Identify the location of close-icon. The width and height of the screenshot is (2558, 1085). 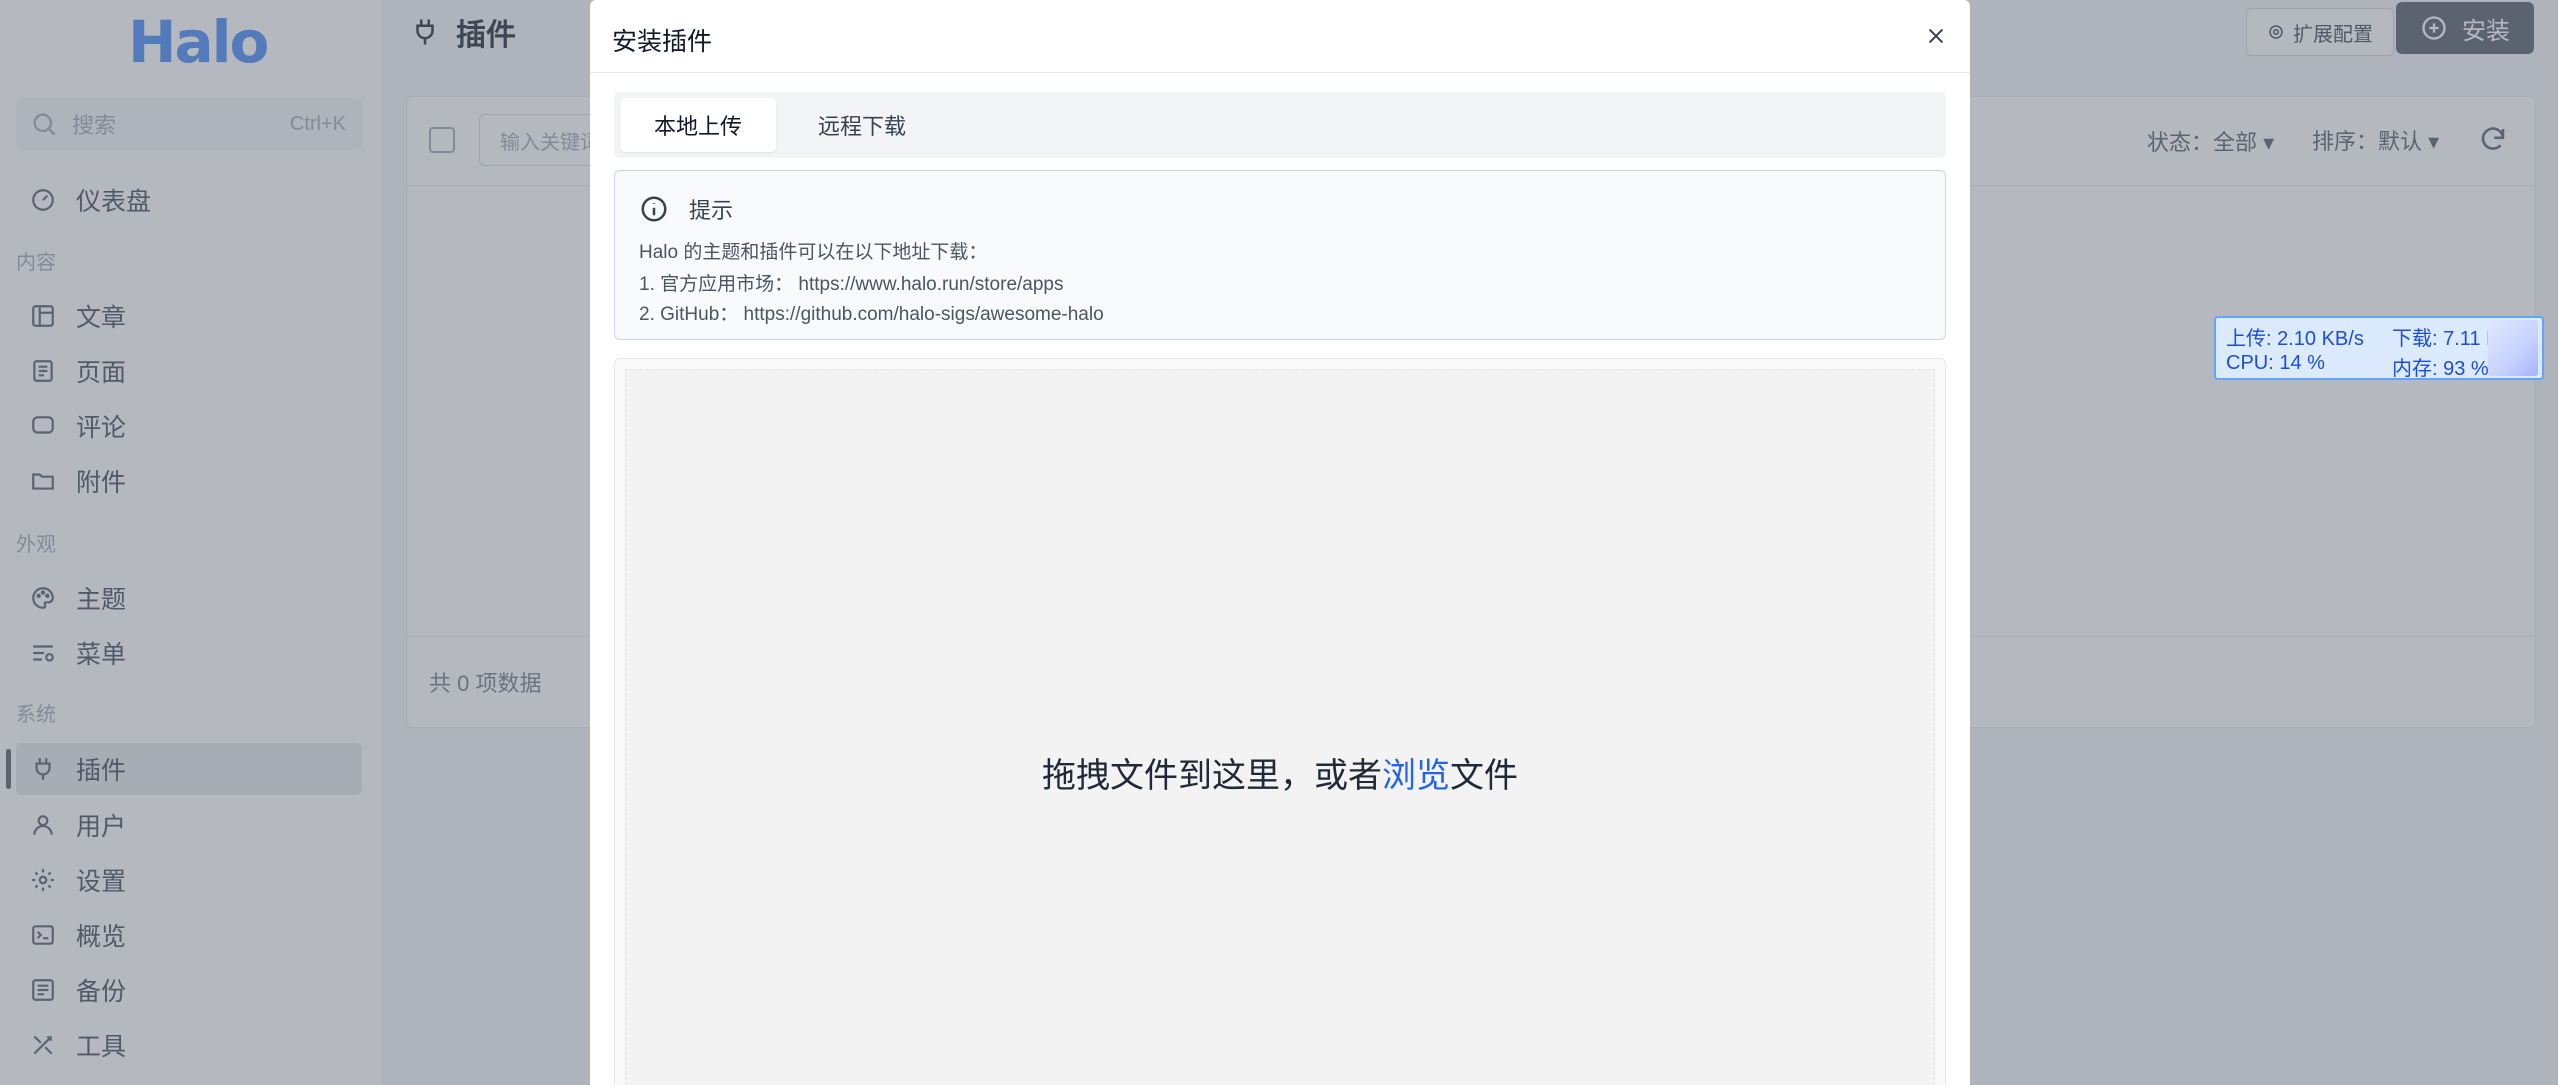
(1936, 36).